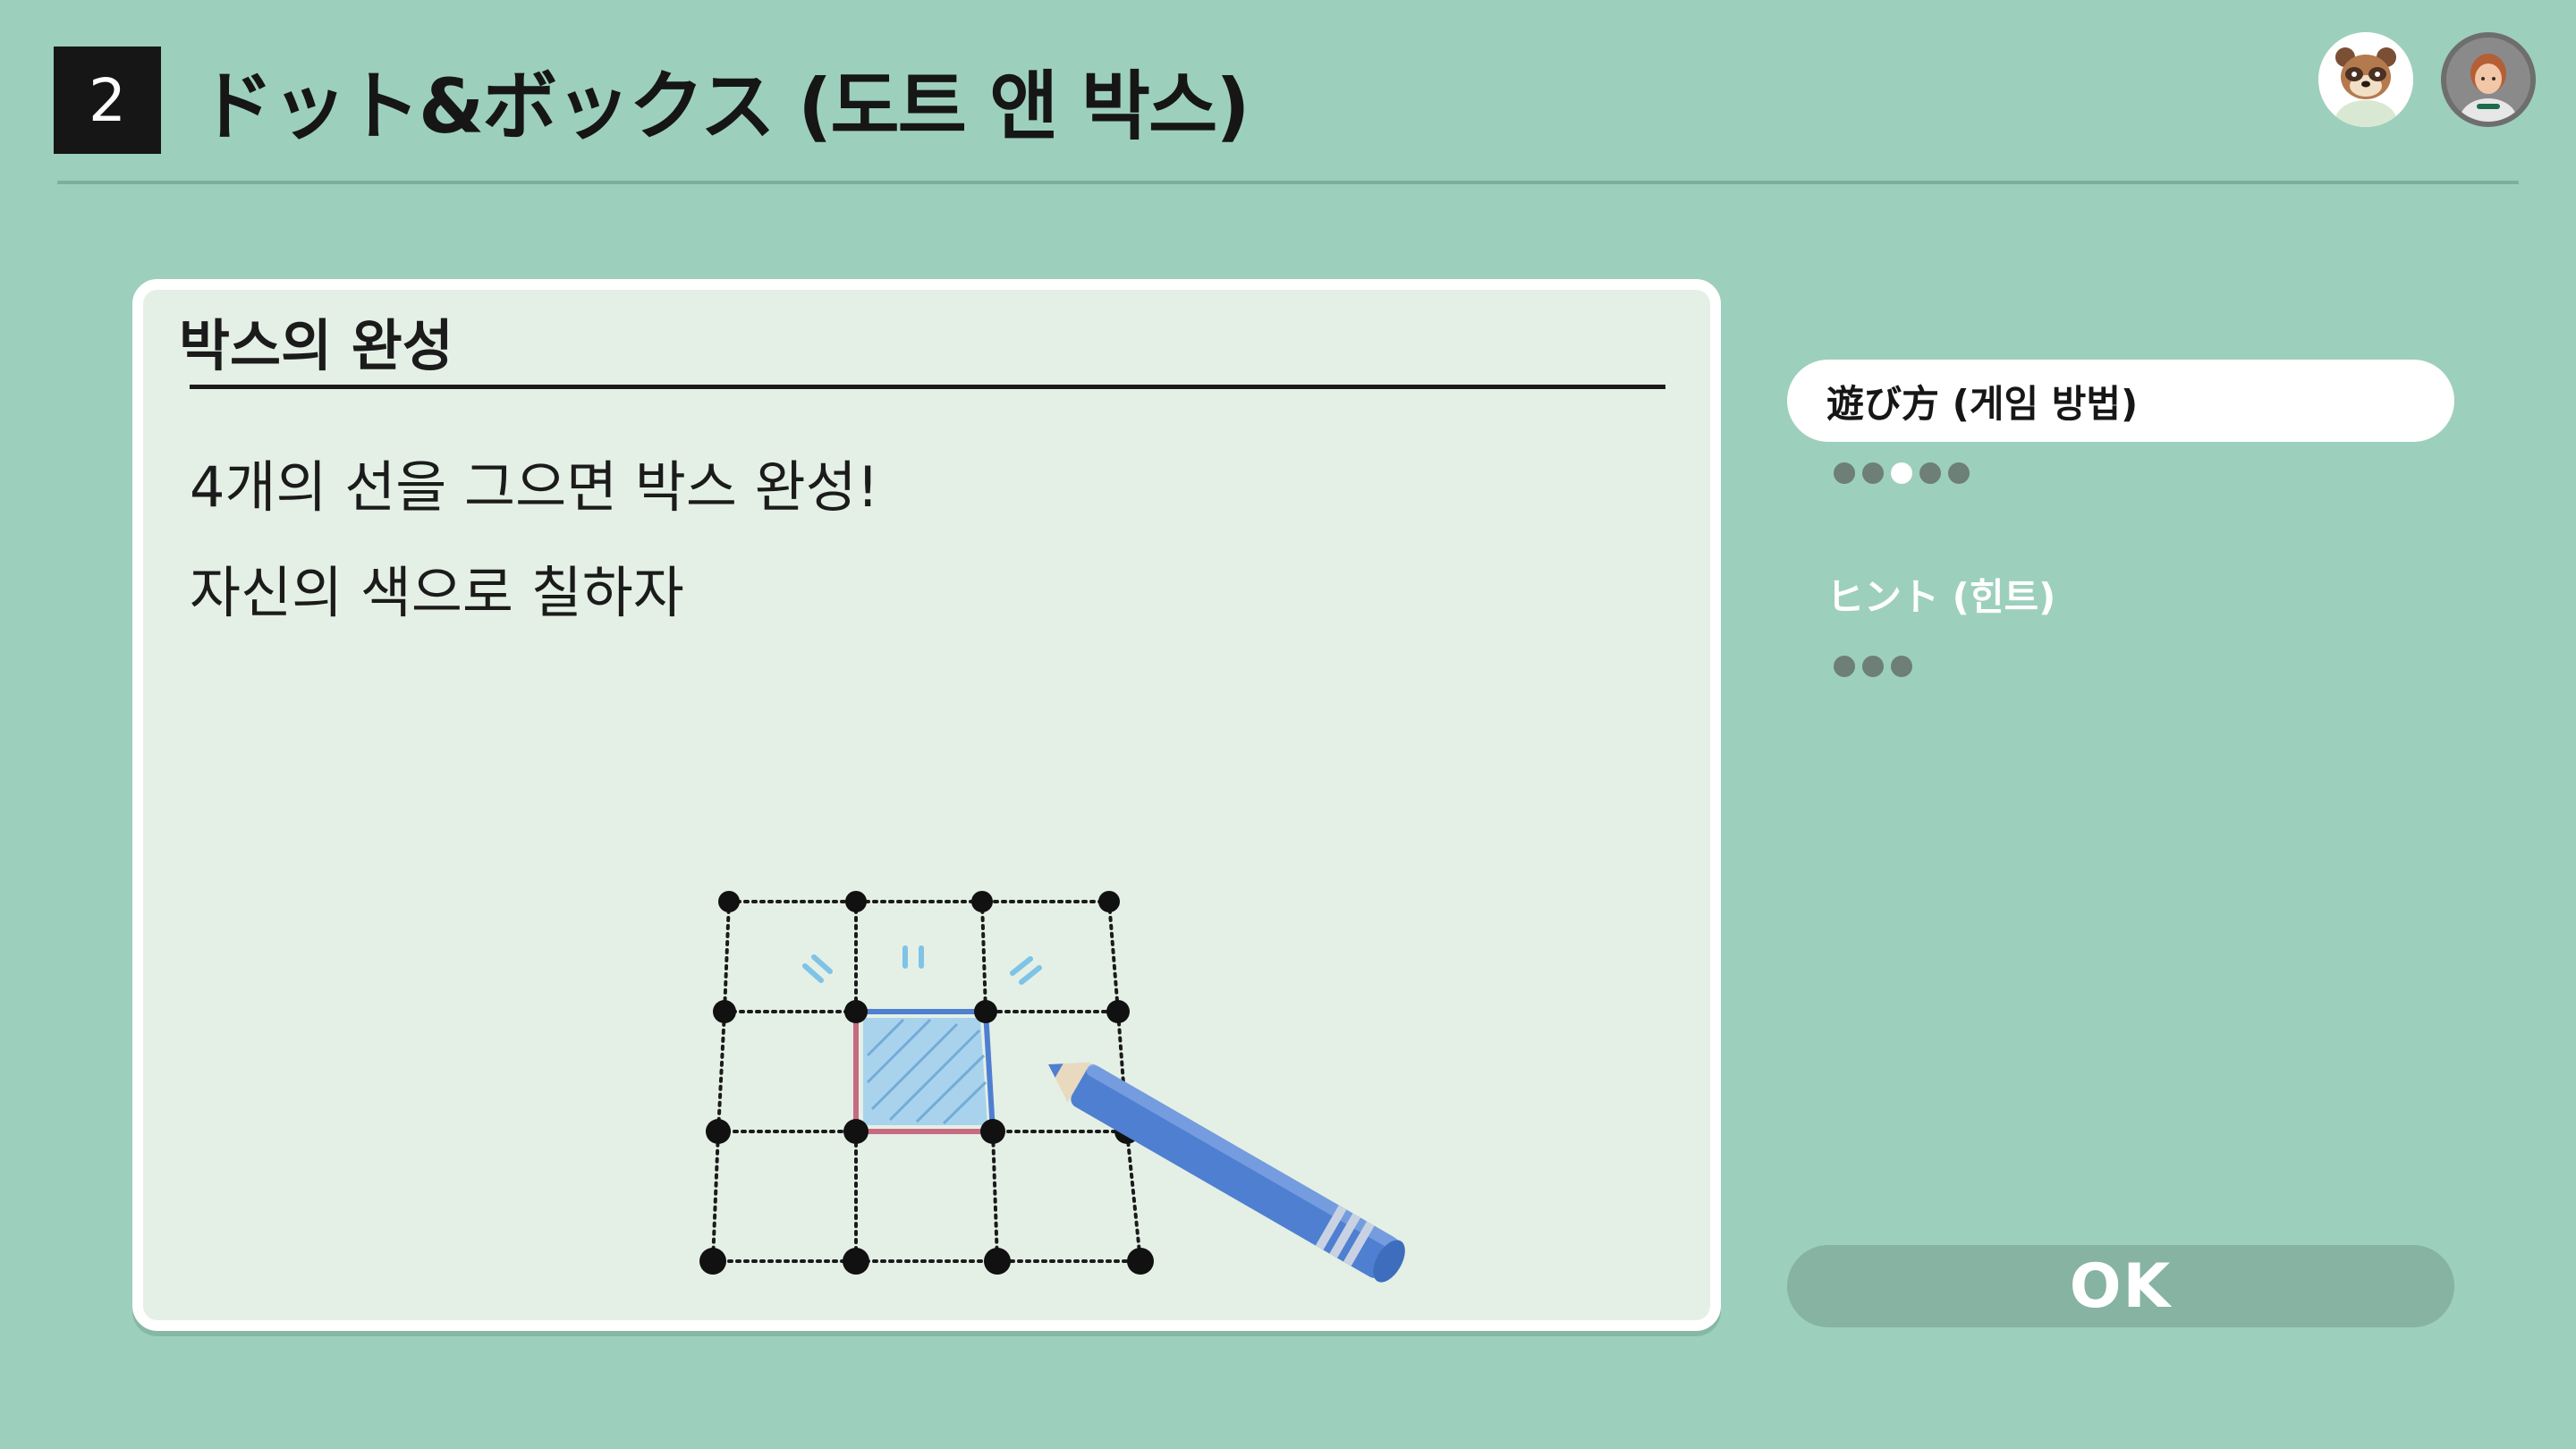  I want to click on raccoon-character-icon, so click(2365, 79).